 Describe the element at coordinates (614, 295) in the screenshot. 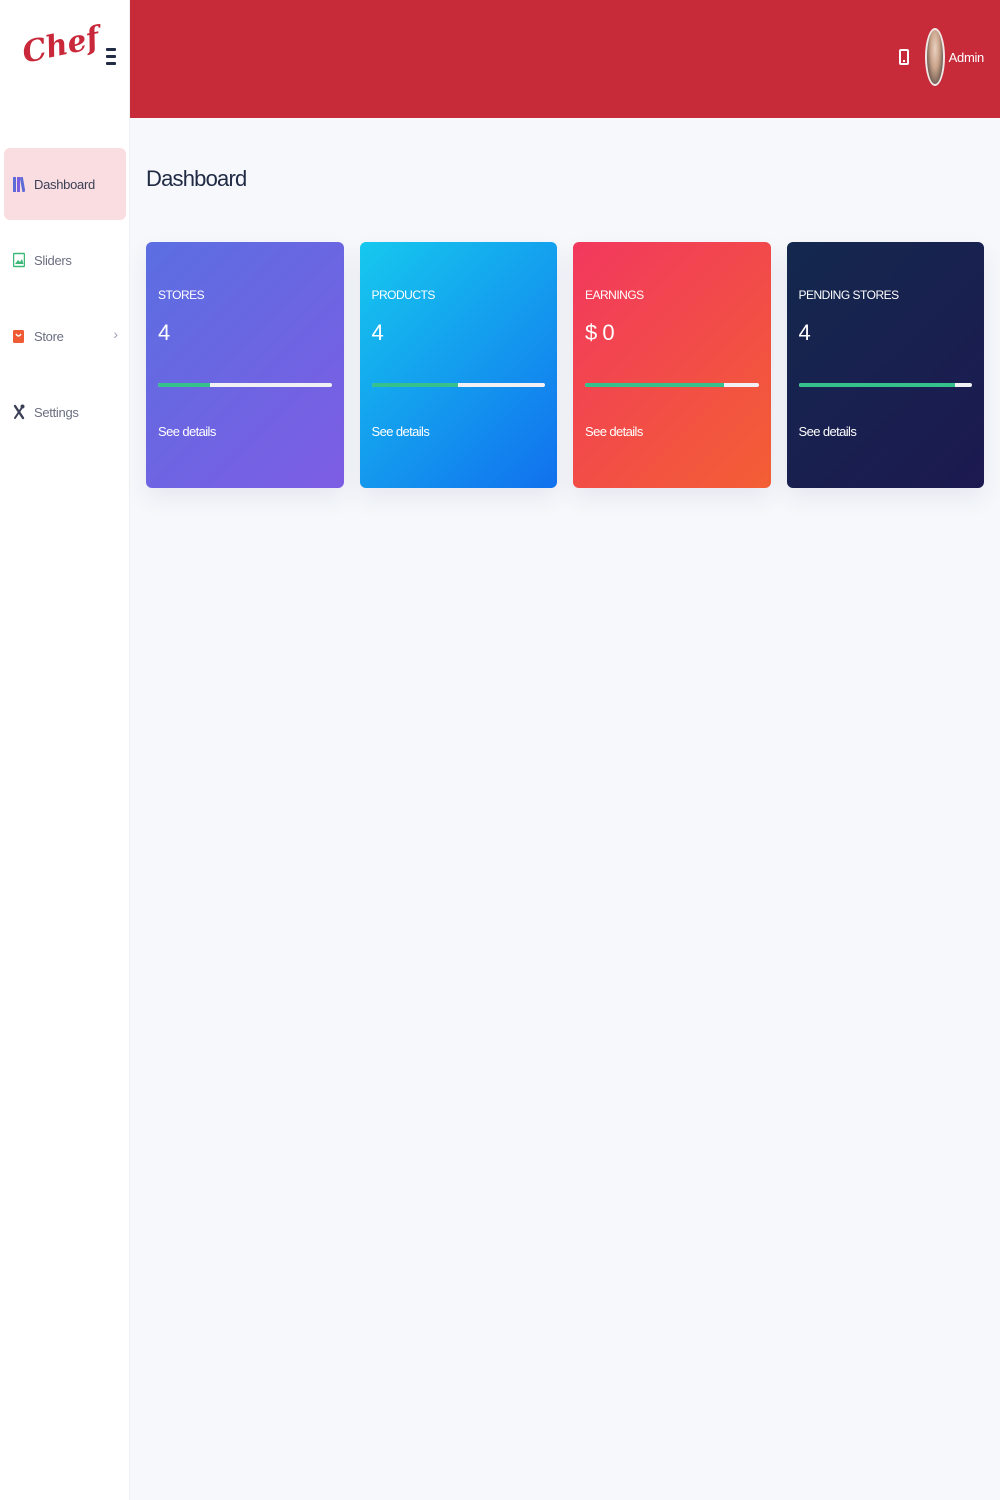

I see `card-label: EARNINGS` at that location.